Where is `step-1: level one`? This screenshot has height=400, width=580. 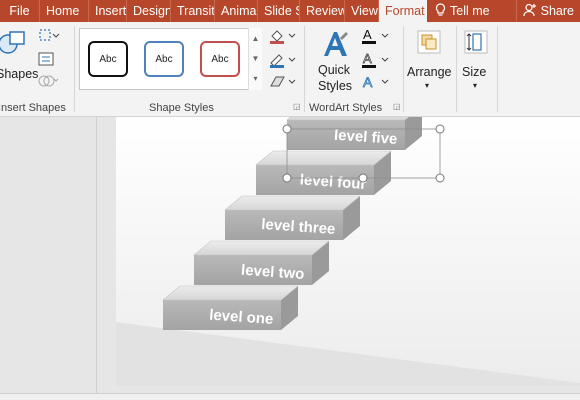 step-1: level one is located at coordinates (230, 307).